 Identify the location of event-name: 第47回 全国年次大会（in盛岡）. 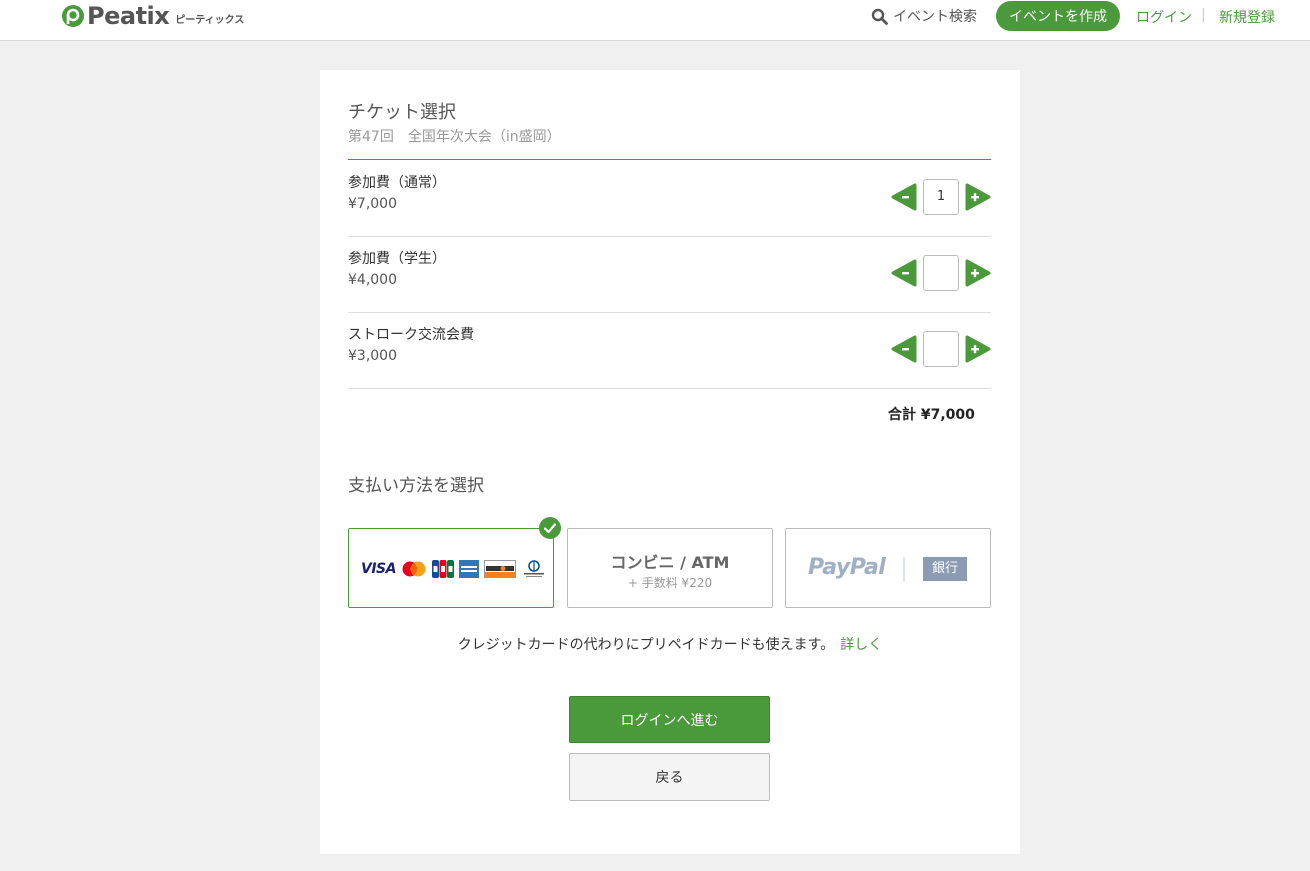
(454, 137).